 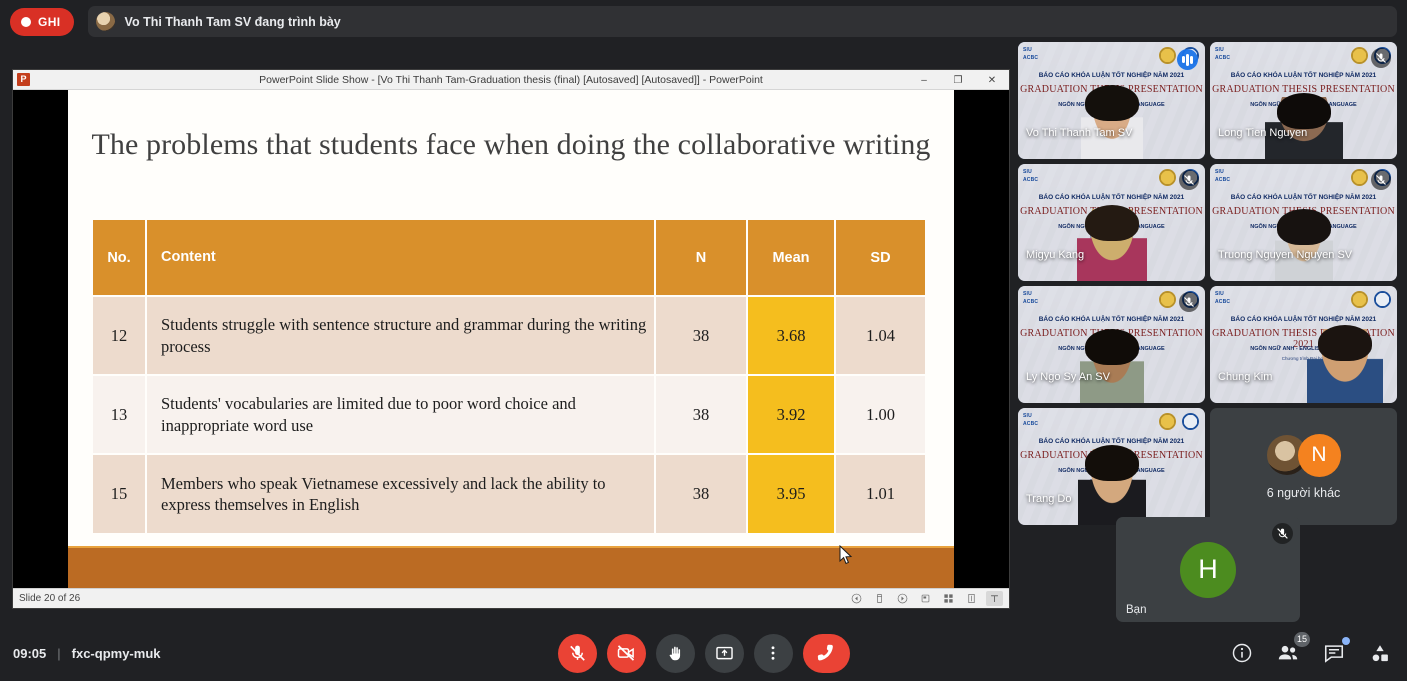 I want to click on self-view-tile: H Bạn, so click(x=1208, y=569).